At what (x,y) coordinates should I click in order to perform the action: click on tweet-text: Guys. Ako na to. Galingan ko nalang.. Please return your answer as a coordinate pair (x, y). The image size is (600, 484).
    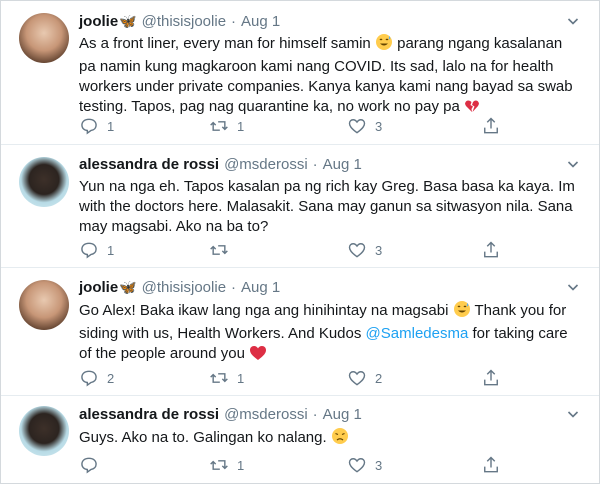
    Looking at the image, I should click on (329, 439).